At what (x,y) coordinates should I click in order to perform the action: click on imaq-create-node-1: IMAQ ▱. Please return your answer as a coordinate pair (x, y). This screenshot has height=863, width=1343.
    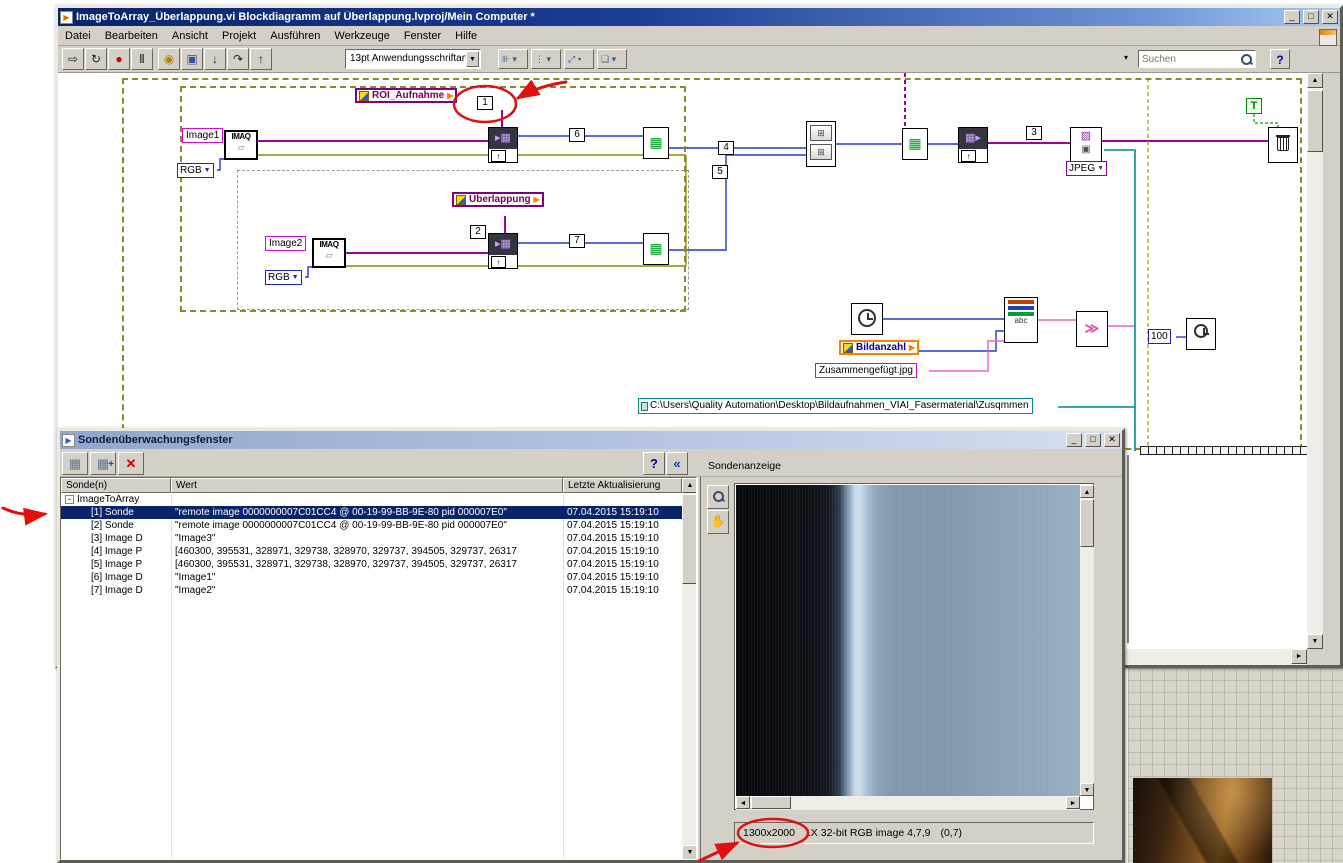
    Looking at the image, I should click on (241, 145).